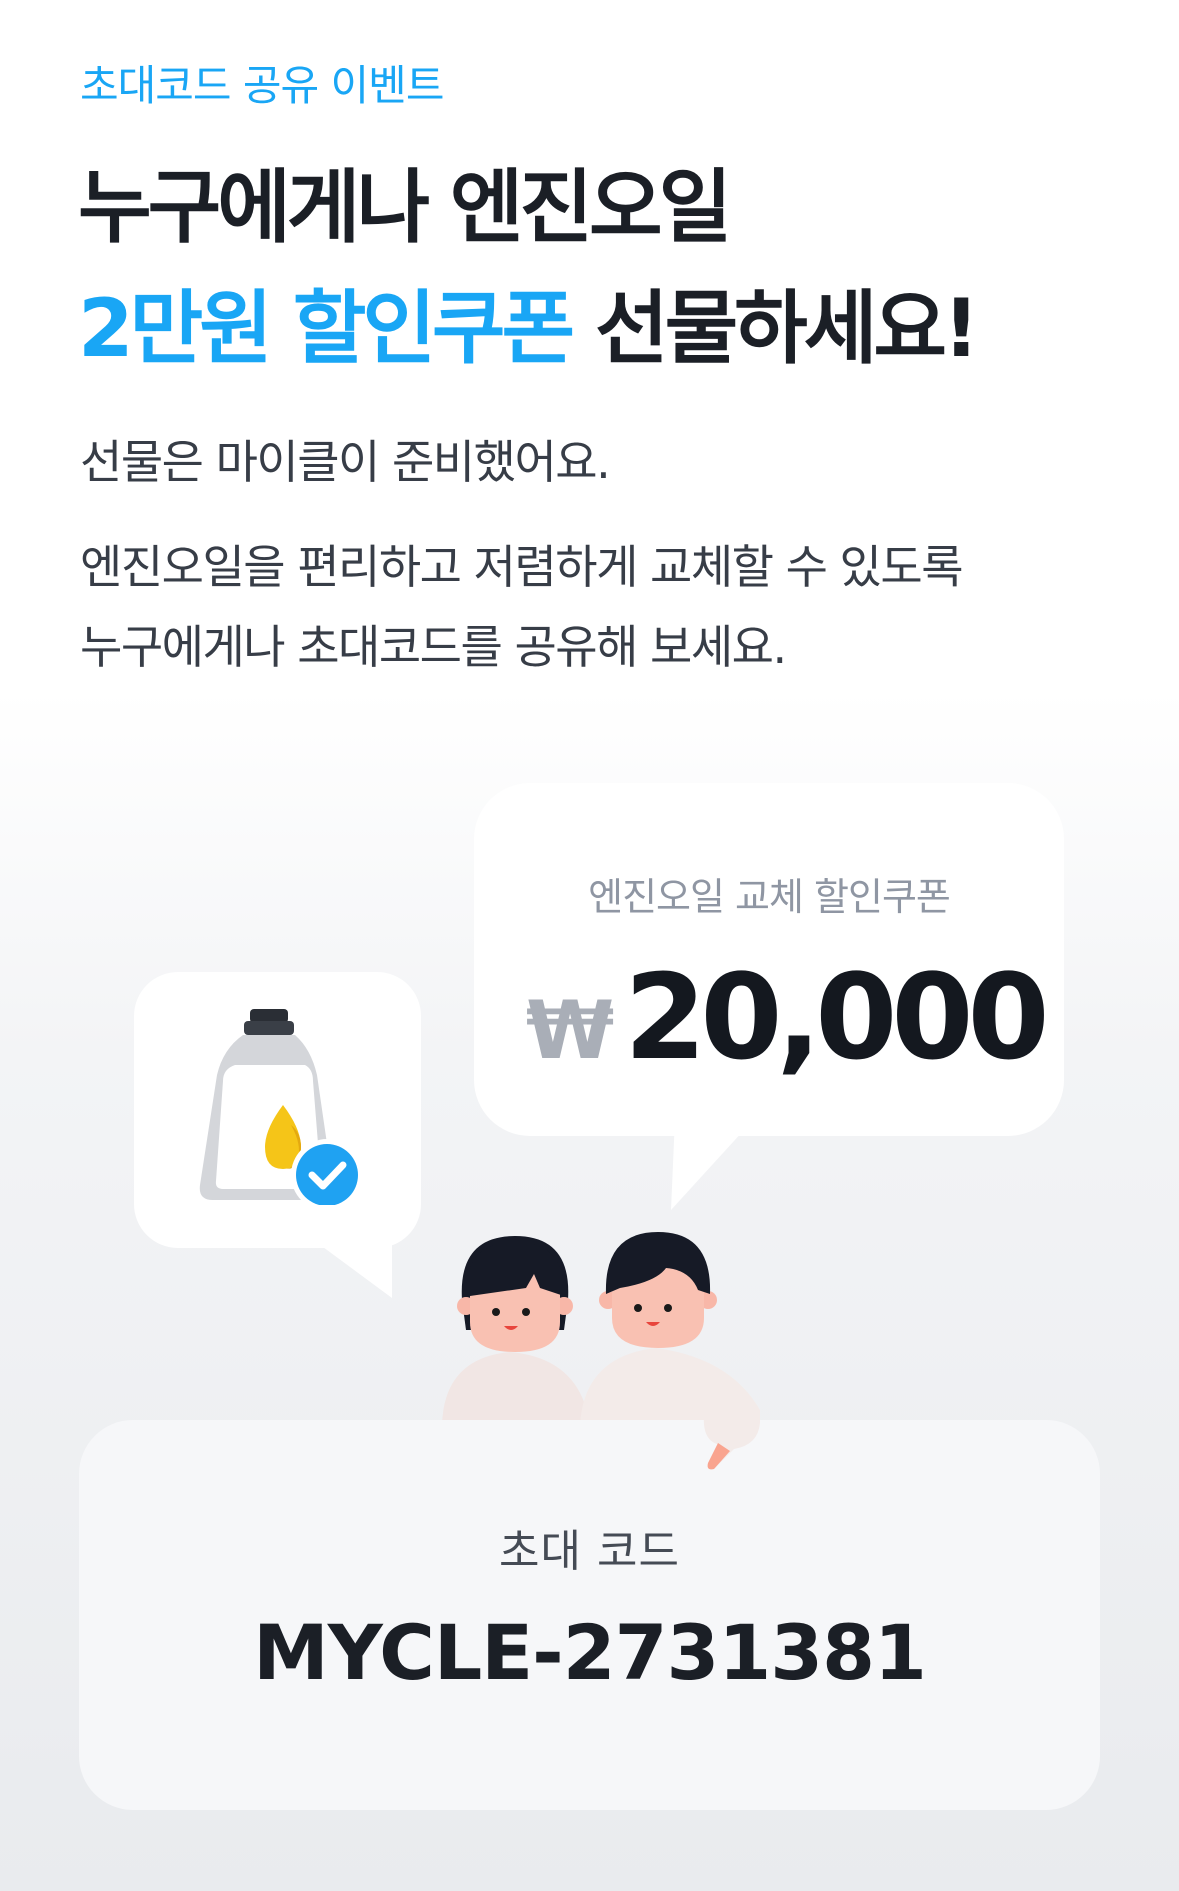 The width and height of the screenshot is (1179, 1891). What do you see at coordinates (775, 328) in the screenshot?
I see `headline-rest: 선물하세요!` at bounding box center [775, 328].